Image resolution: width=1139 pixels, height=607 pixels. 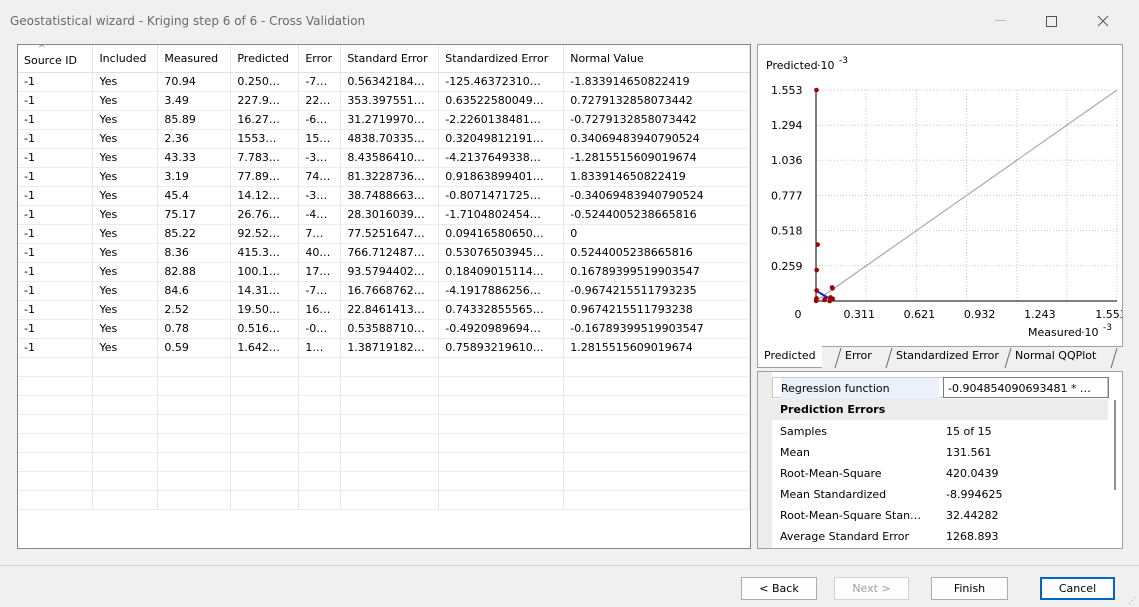 I want to click on sort-caret-icon: ^, so click(x=42, y=49).